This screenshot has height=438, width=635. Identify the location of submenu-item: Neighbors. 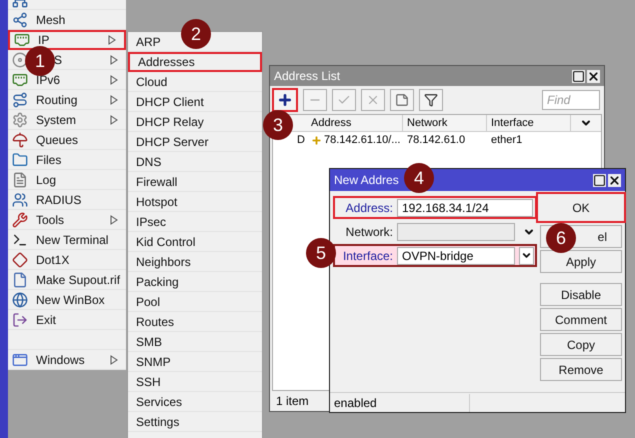
(195, 262).